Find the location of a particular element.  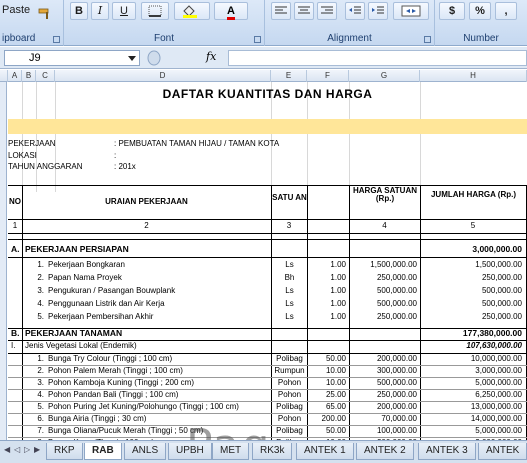

font-color-button: A is located at coordinates (231, 11).